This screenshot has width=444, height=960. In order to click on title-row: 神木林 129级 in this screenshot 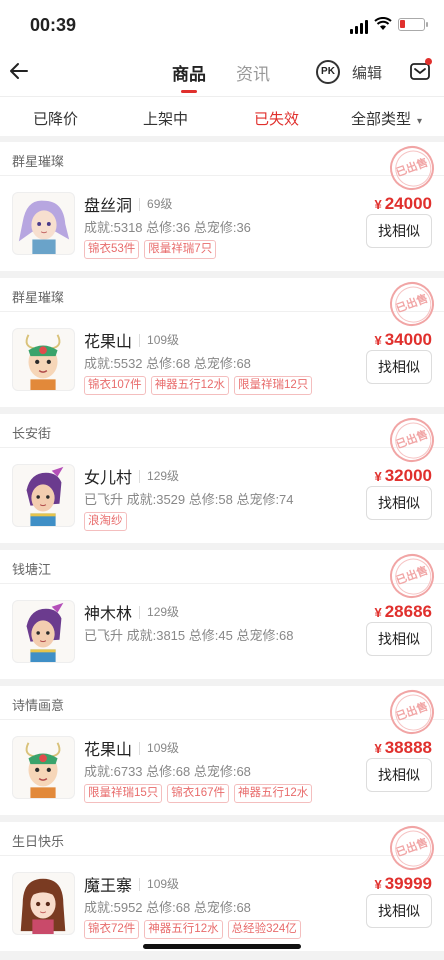, I will do `click(131, 612)`.